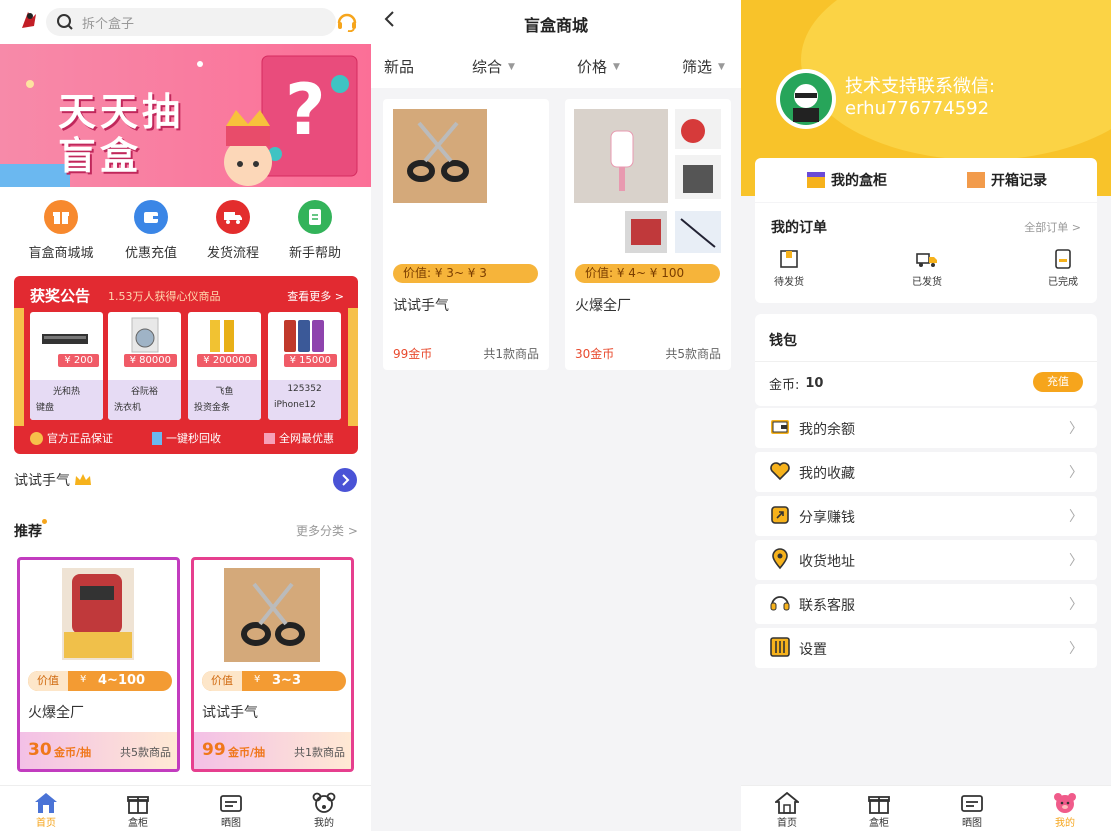 The image size is (1111, 831). Describe the element at coordinates (1076, 517) in the screenshot. I see `chevron-right-icon: 〉` at that location.